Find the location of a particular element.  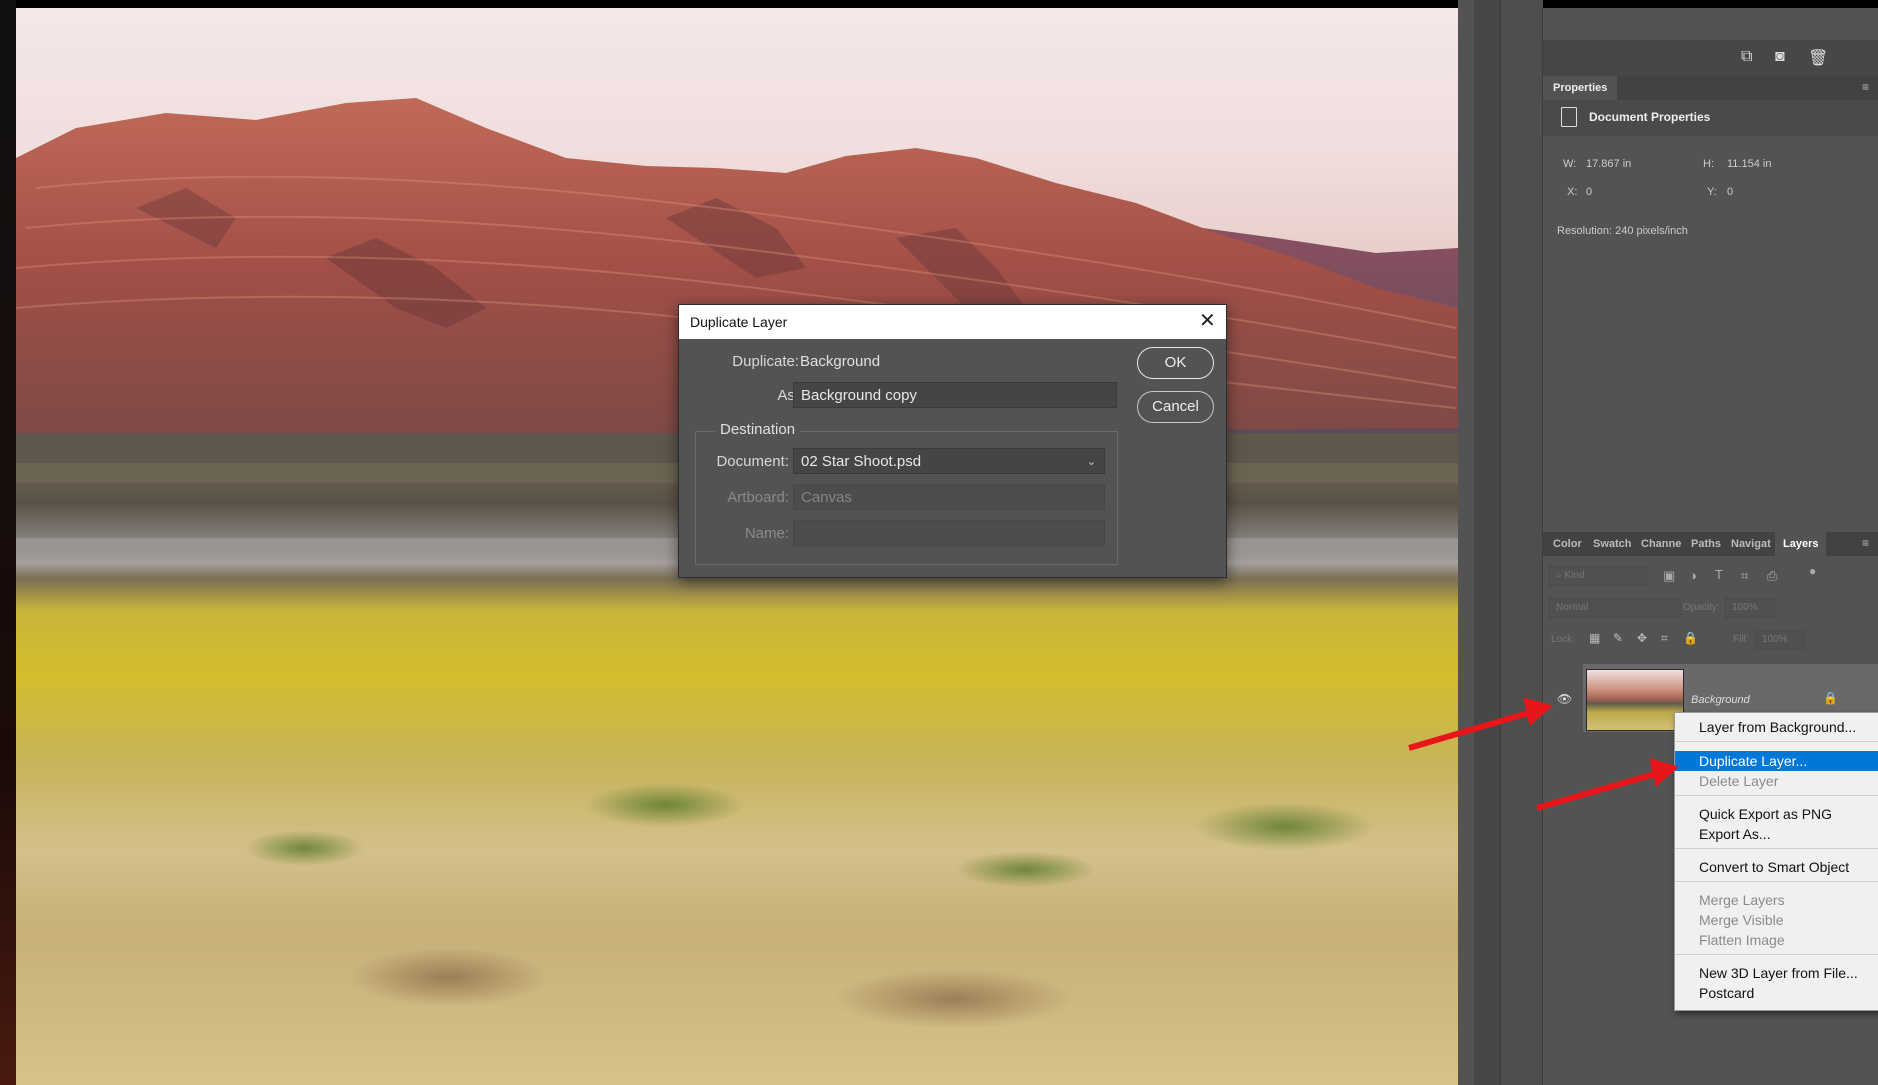

type-filter-icon: T is located at coordinates (1719, 574).